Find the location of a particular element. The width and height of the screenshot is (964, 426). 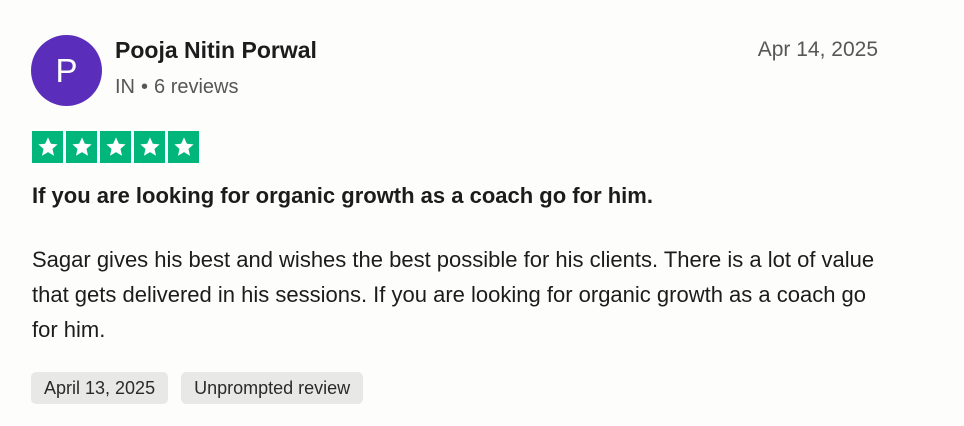

star-rating is located at coordinates (115, 147).